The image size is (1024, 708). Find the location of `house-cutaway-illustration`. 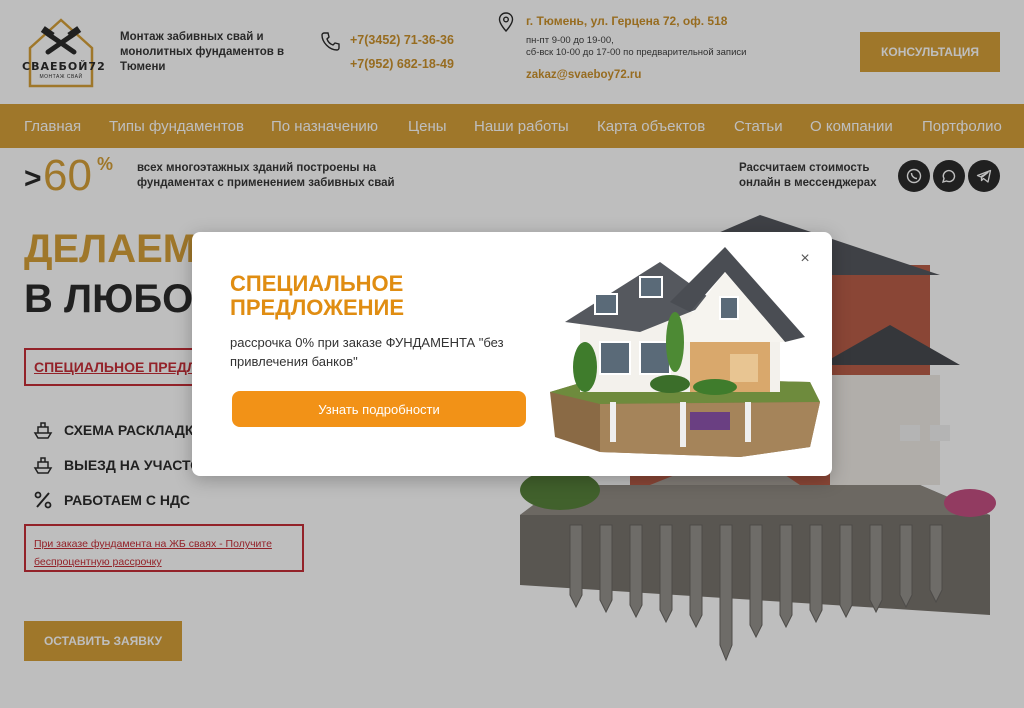

house-cutaway-illustration is located at coordinates (685, 352).